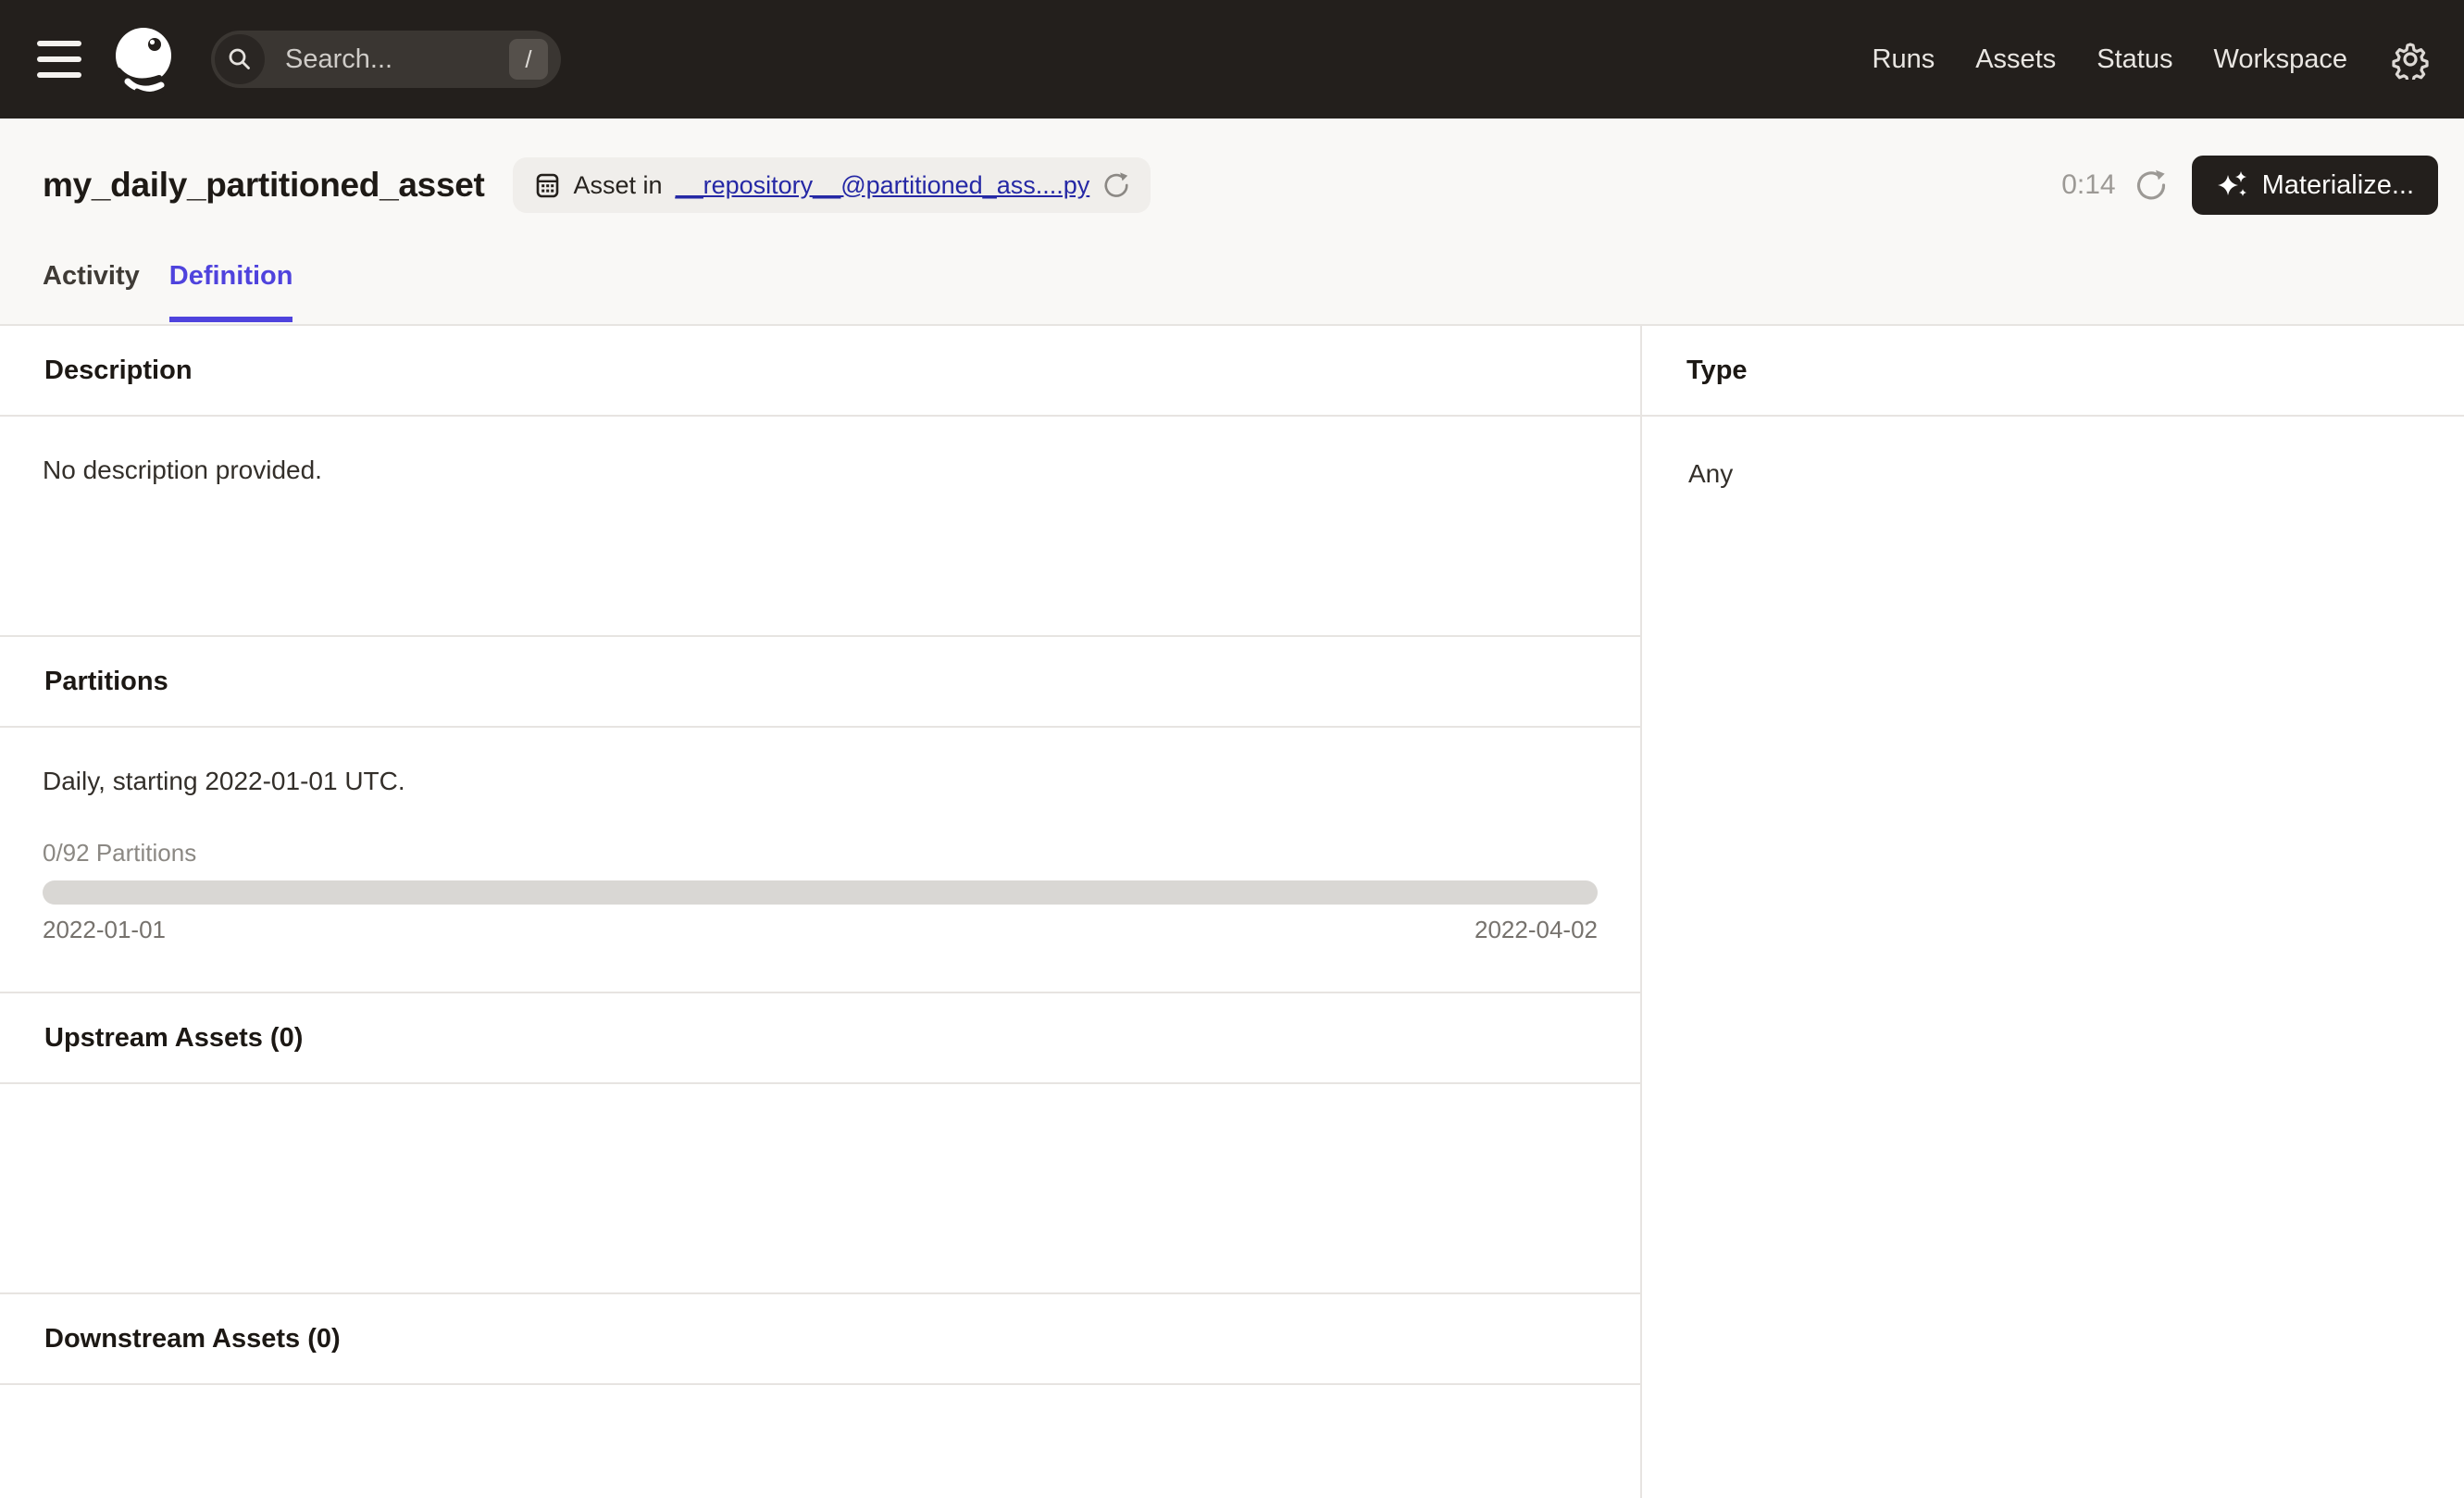 Image resolution: width=2464 pixels, height=1498 pixels. I want to click on dagster-logo-icon, so click(144, 60).